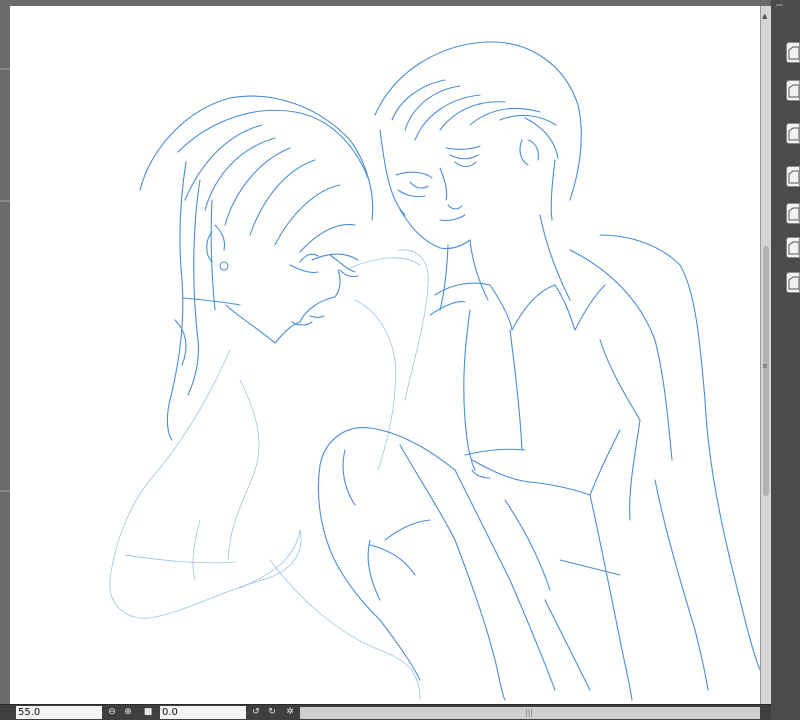 Image resolution: width=800 pixels, height=720 pixels. What do you see at coordinates (272, 712) in the screenshot?
I see `rotate-right-icon: ↻` at bounding box center [272, 712].